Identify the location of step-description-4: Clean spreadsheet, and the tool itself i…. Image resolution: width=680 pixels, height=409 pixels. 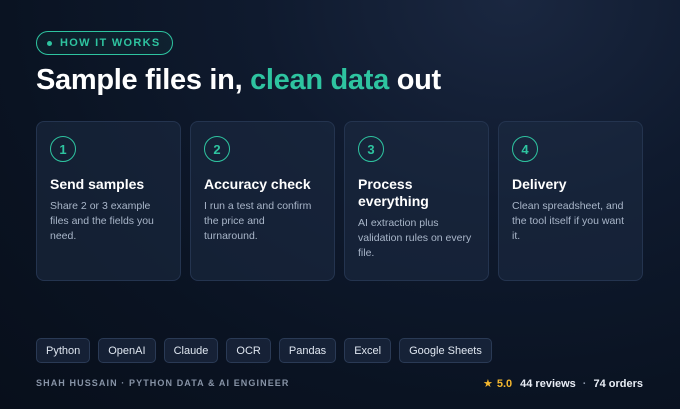
(568, 221).